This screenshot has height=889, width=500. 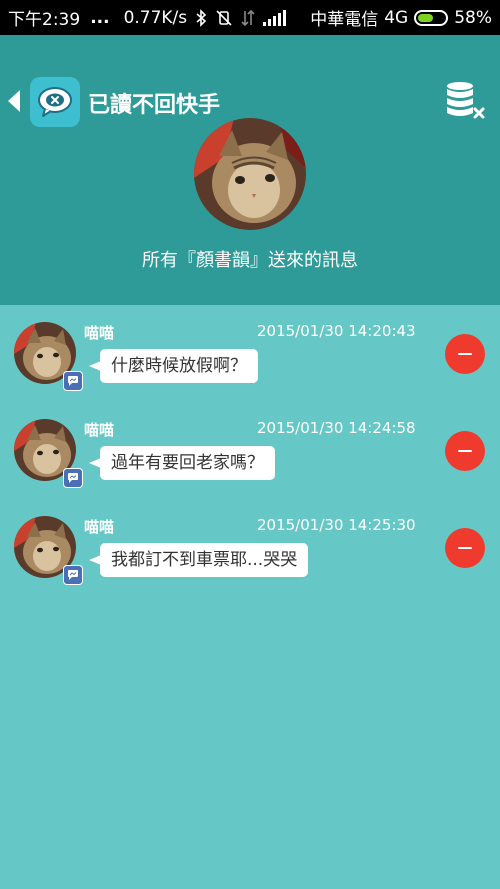 What do you see at coordinates (173, 366) in the screenshot?
I see `message-bubble: 什麼時候放假啊？` at bounding box center [173, 366].